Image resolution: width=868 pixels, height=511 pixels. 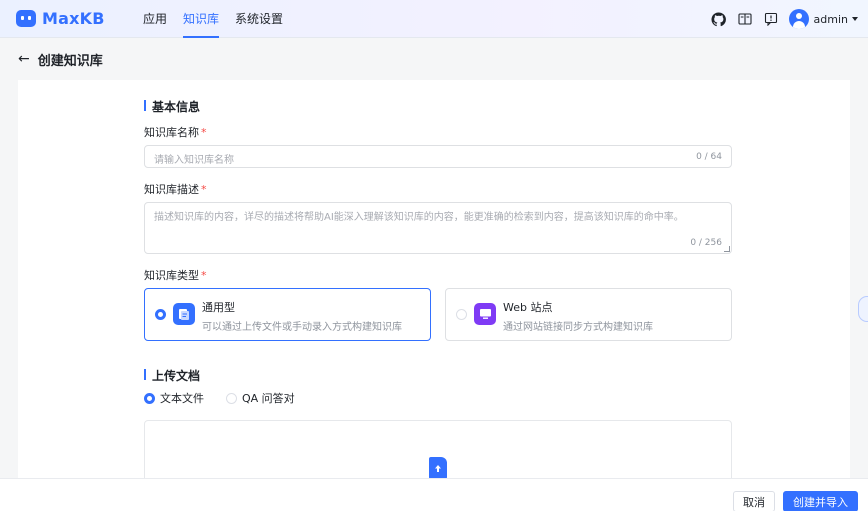 What do you see at coordinates (588, 314) in the screenshot?
I see `type-card-web: Web 站点 通过网站链接同步方式构建知识库` at bounding box center [588, 314].